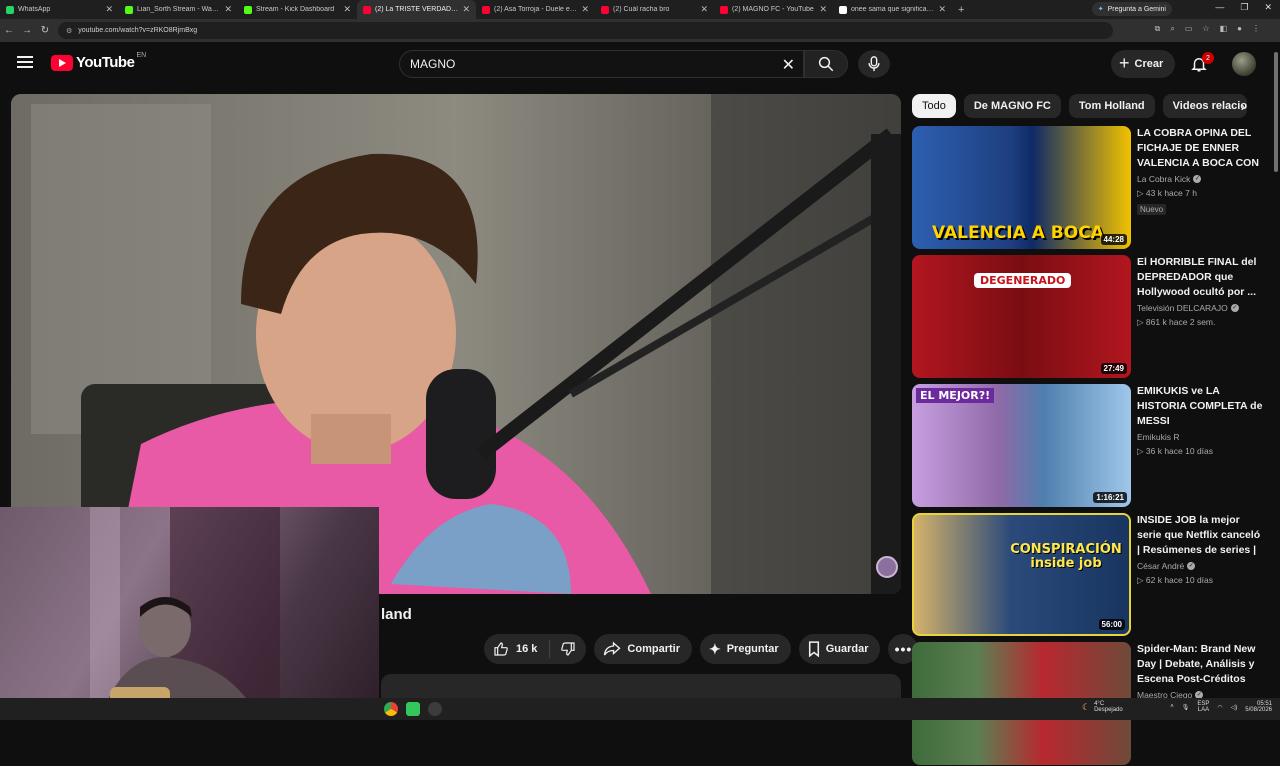 The image size is (1280, 766). Describe the element at coordinates (99, 61) in the screenshot. I see `youtube-logo: YouTube EN` at that location.